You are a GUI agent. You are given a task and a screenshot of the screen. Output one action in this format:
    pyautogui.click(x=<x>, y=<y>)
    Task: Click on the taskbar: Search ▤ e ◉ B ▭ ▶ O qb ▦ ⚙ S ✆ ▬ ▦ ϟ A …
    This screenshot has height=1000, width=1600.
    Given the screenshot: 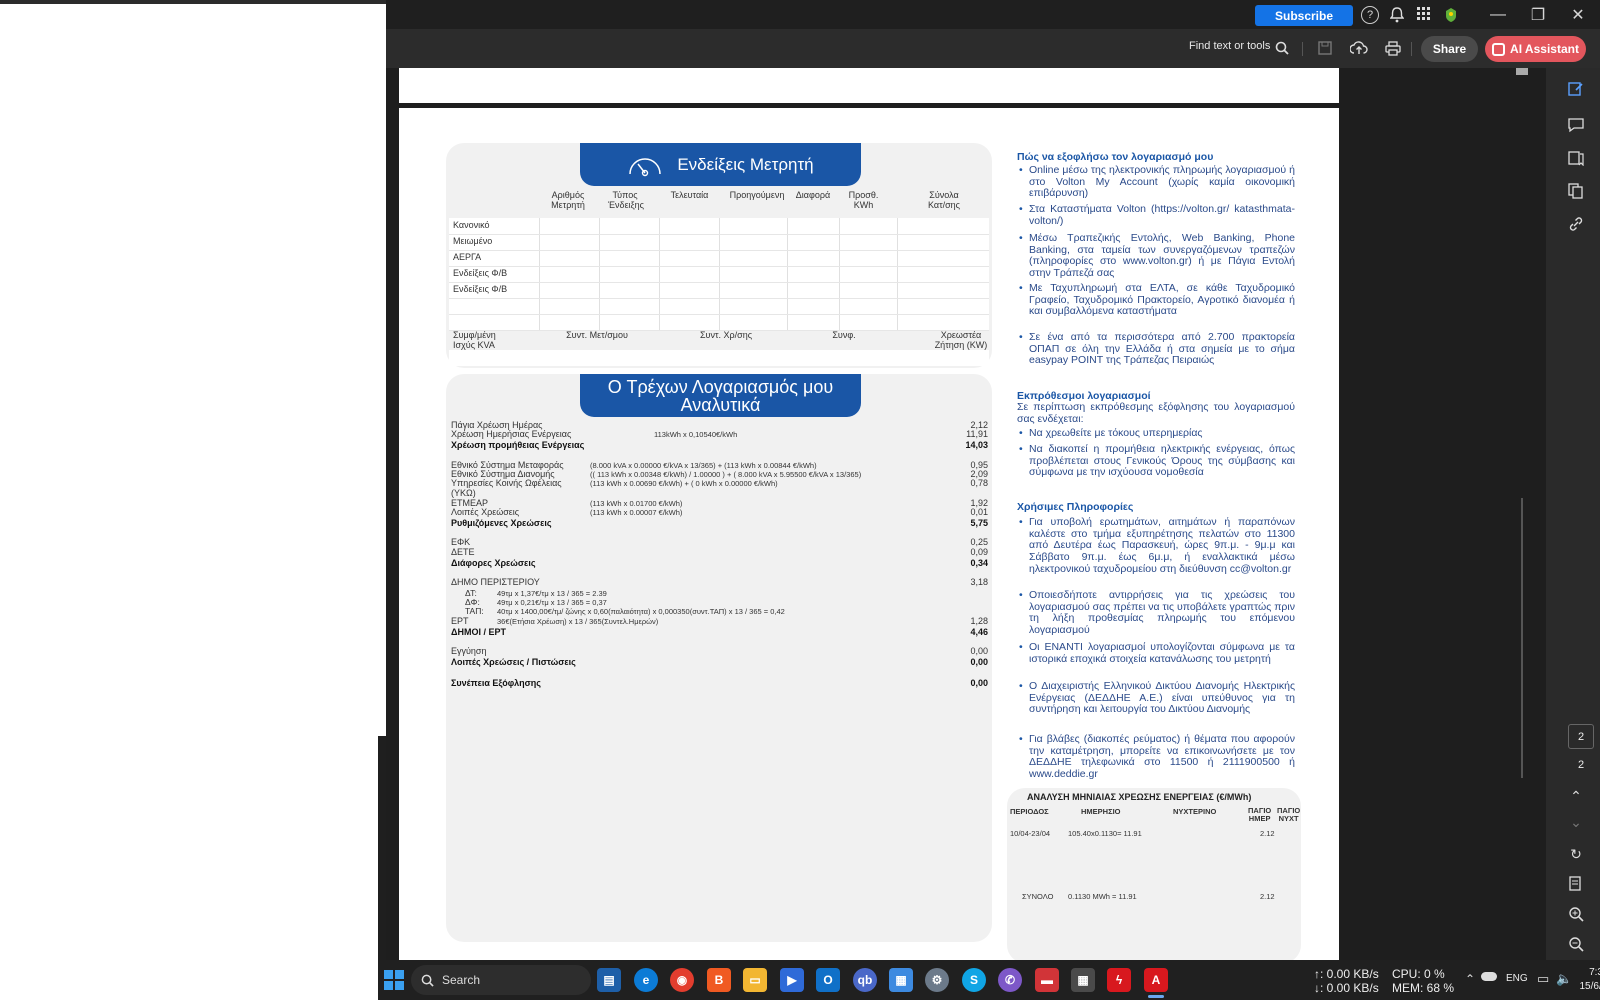 What is the action you would take?
    pyautogui.click(x=989, y=980)
    